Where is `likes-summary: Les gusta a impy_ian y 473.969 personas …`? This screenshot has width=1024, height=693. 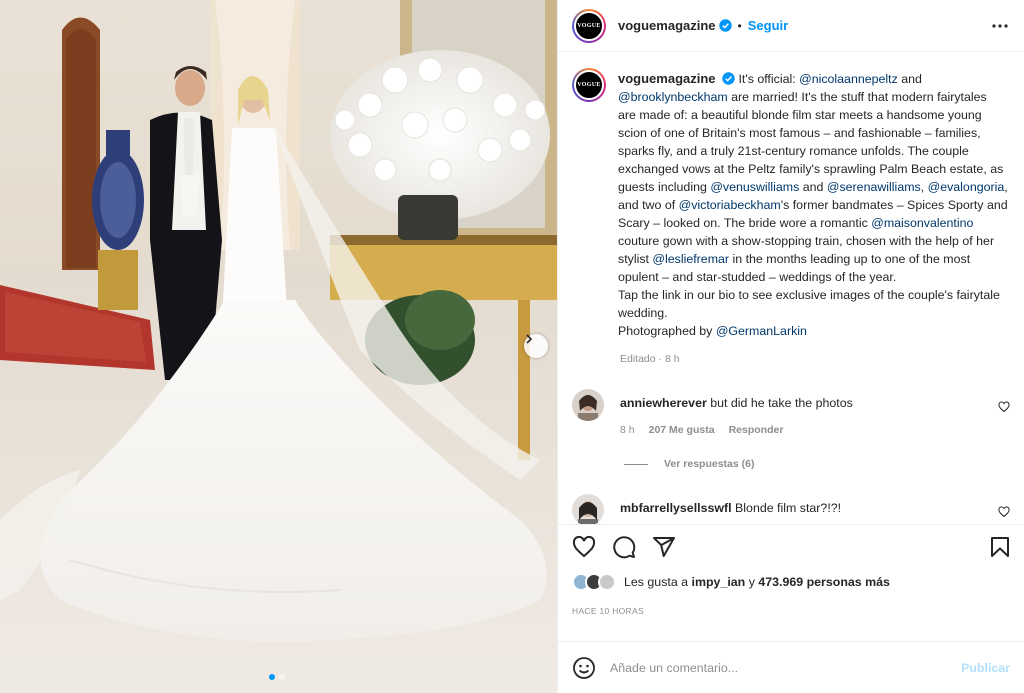 likes-summary: Les gusta a impy_ian y 473.969 personas … is located at coordinates (791, 582).